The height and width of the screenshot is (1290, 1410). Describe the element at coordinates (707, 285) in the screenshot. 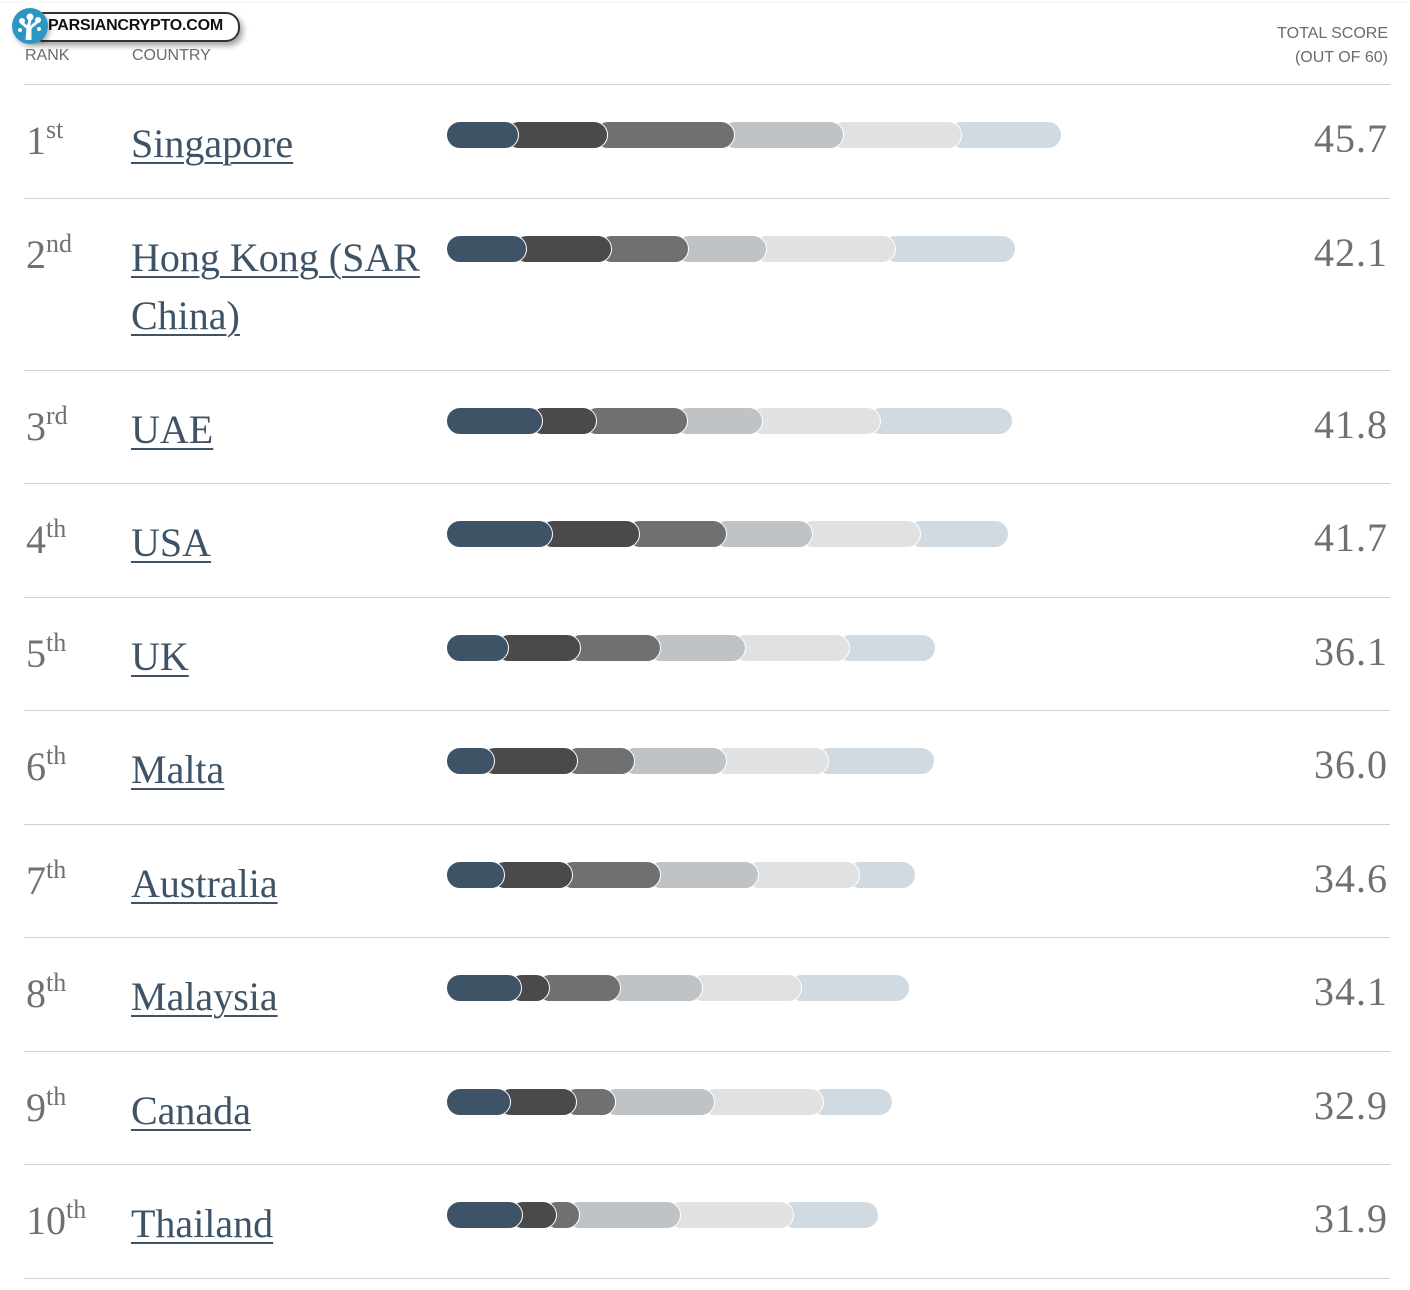

I see `table-row: 2nd Hong Kong (SAR China) 42.1` at that location.